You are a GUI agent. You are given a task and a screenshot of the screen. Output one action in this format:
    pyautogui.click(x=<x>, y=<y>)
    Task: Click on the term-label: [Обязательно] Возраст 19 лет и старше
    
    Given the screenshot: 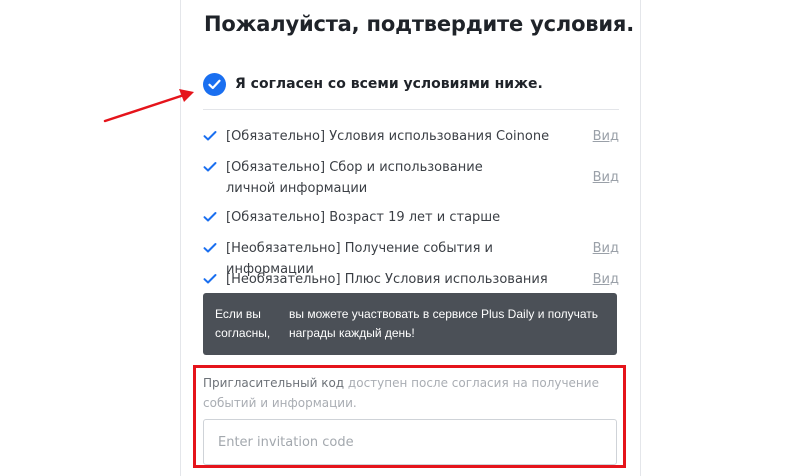 What is the action you would take?
    pyautogui.click(x=363, y=217)
    